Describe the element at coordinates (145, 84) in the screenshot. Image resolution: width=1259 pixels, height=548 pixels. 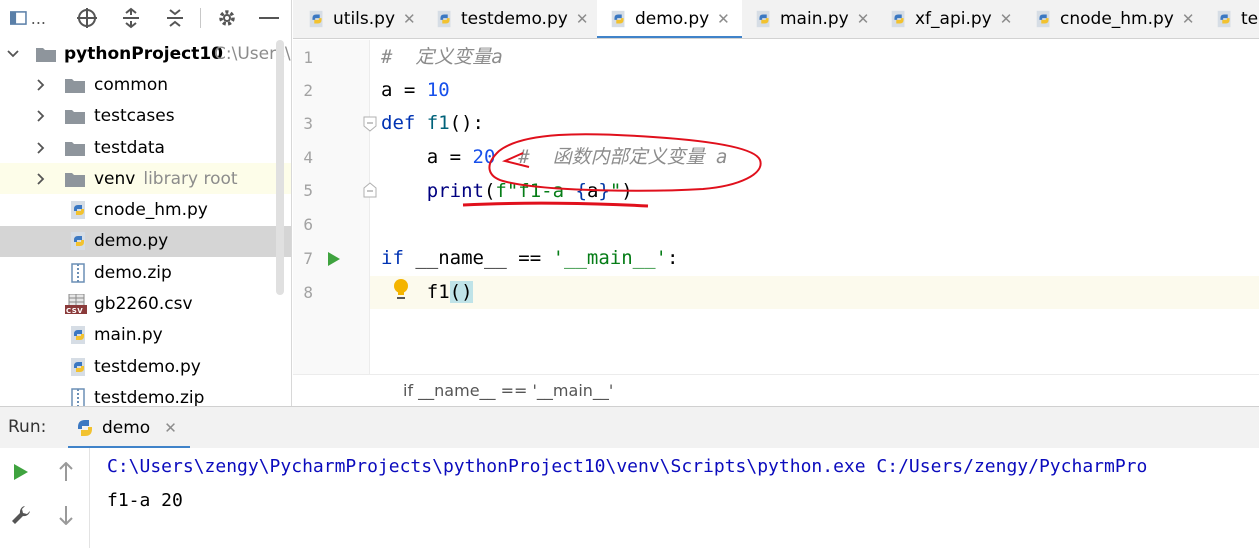
I see `tree-item-common: common` at that location.